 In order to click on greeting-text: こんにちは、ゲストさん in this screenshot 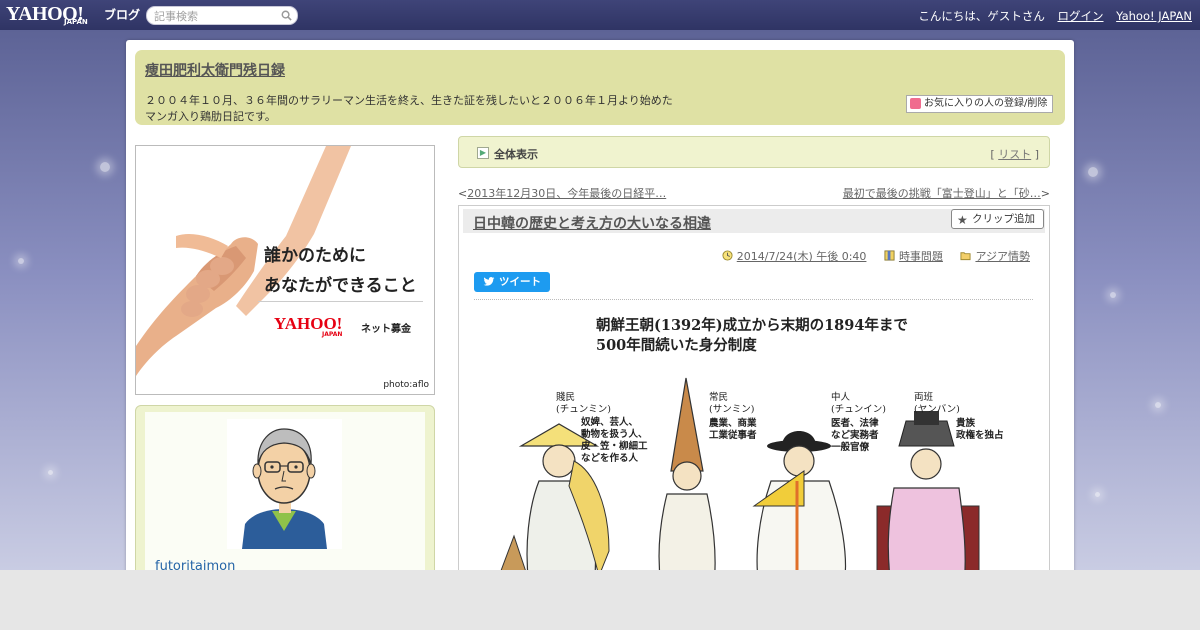, I will do `click(981, 16)`.